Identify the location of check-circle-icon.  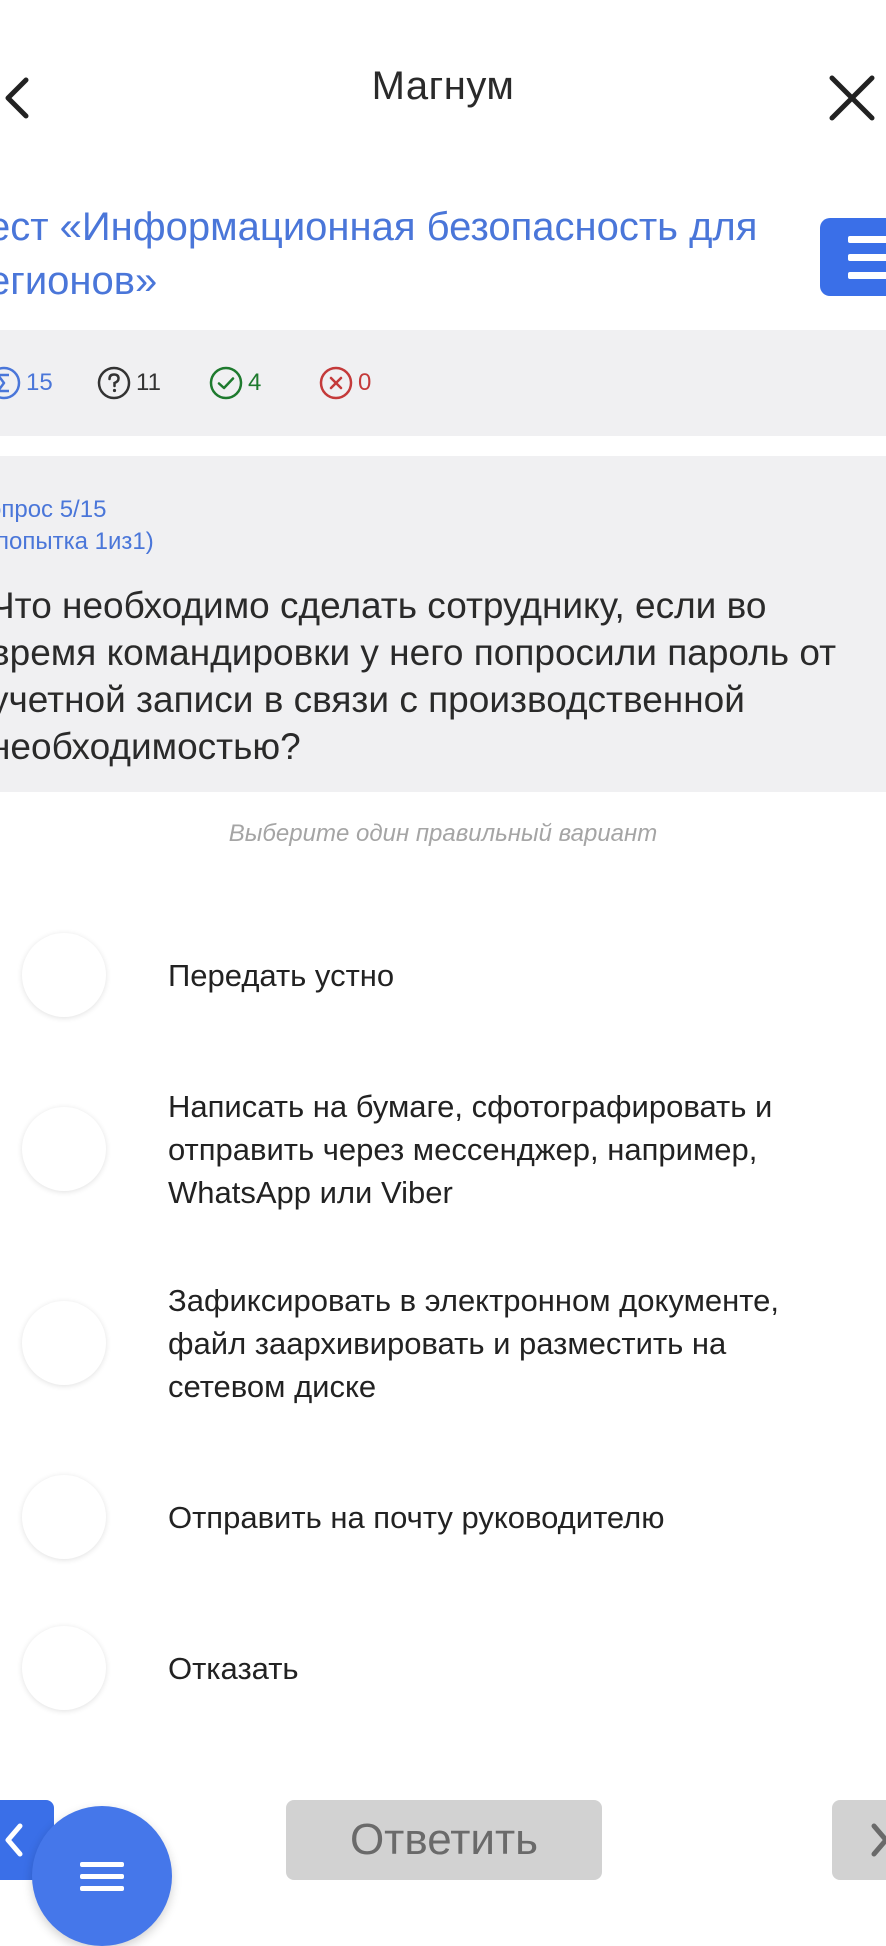
(226, 383).